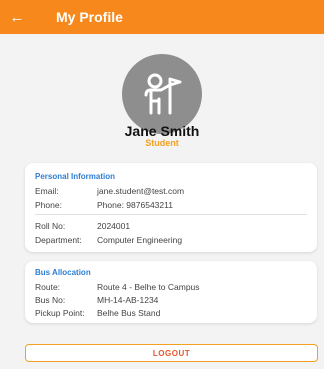 The width and height of the screenshot is (324, 369). Describe the element at coordinates (162, 17) in the screenshot. I see `app-header: ← My Profile` at that location.